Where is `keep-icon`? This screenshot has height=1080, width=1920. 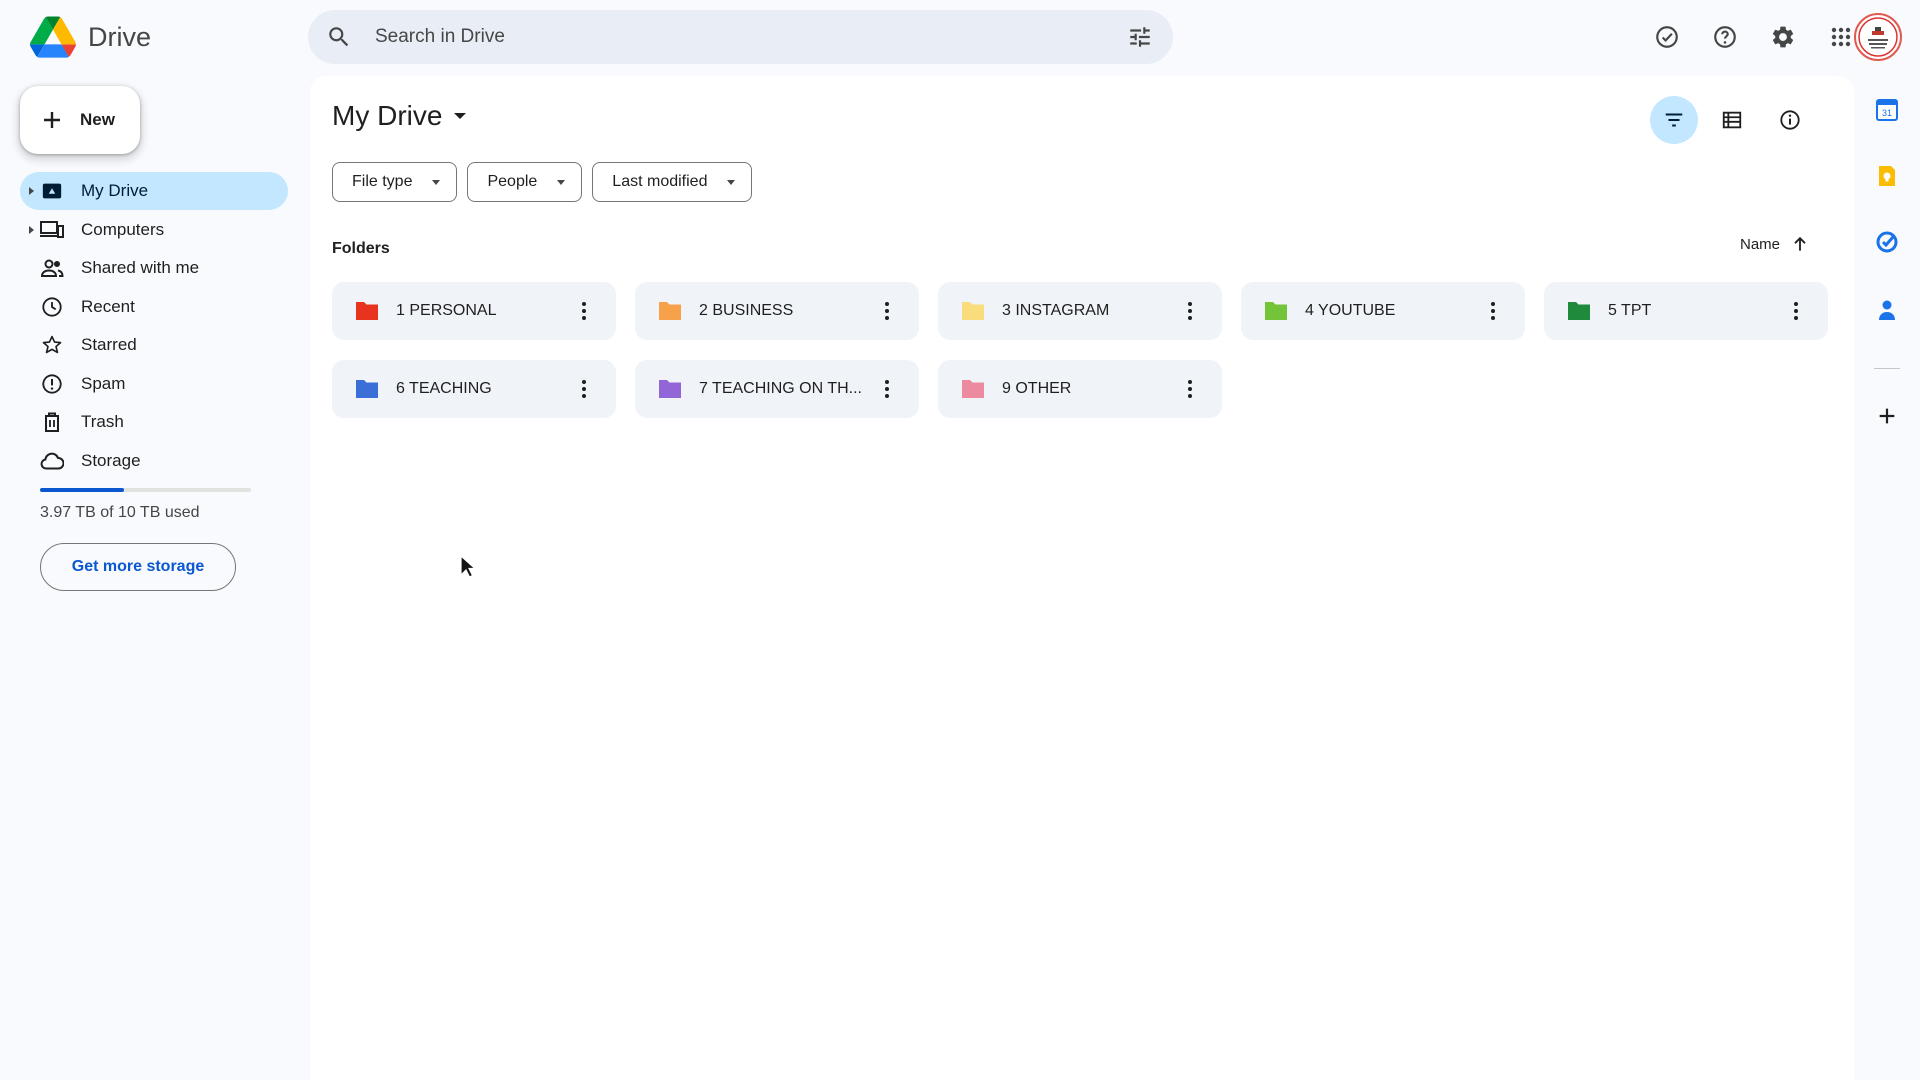
keep-icon is located at coordinates (1887, 176).